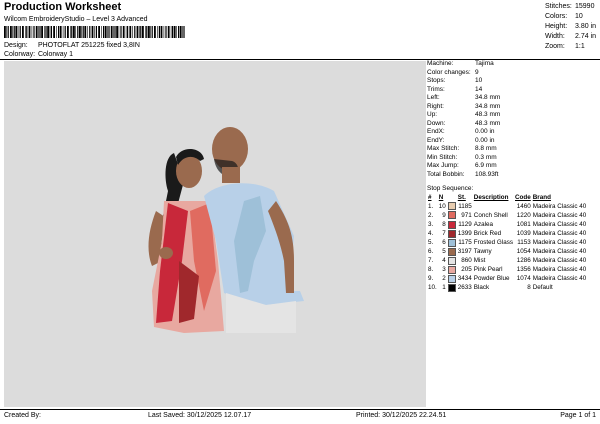 Image resolution: width=600 pixels, height=424 pixels. Describe the element at coordinates (490, 215) in the screenshot. I see `description: Conch Shell` at that location.